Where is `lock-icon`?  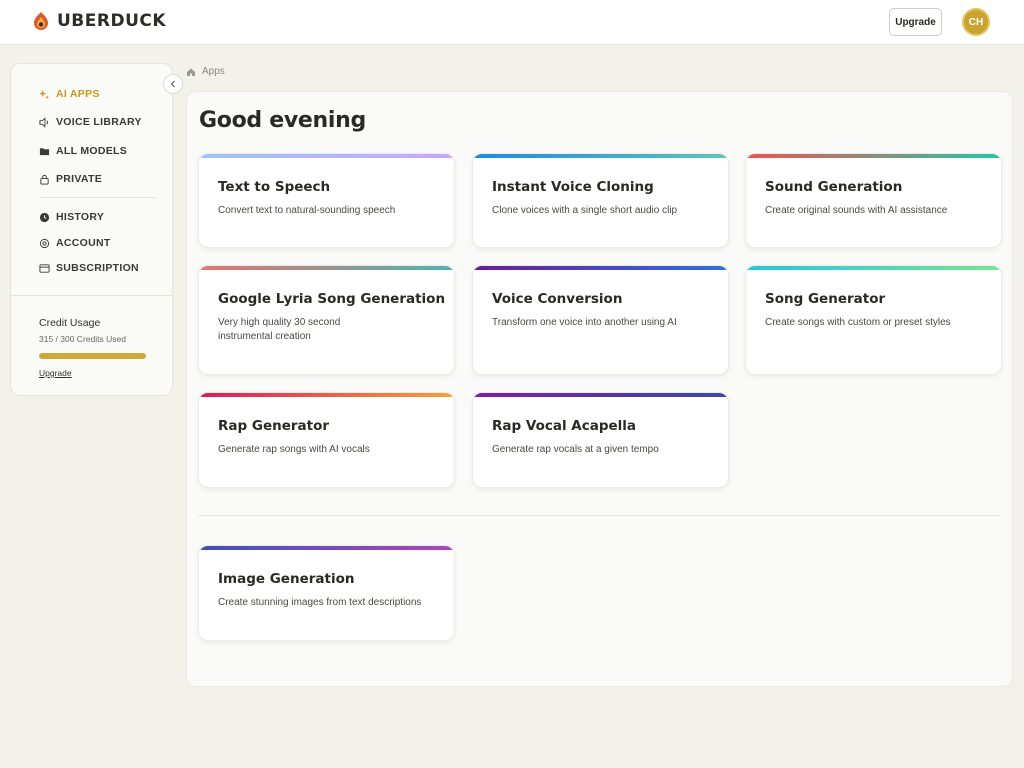
lock-icon is located at coordinates (44, 179).